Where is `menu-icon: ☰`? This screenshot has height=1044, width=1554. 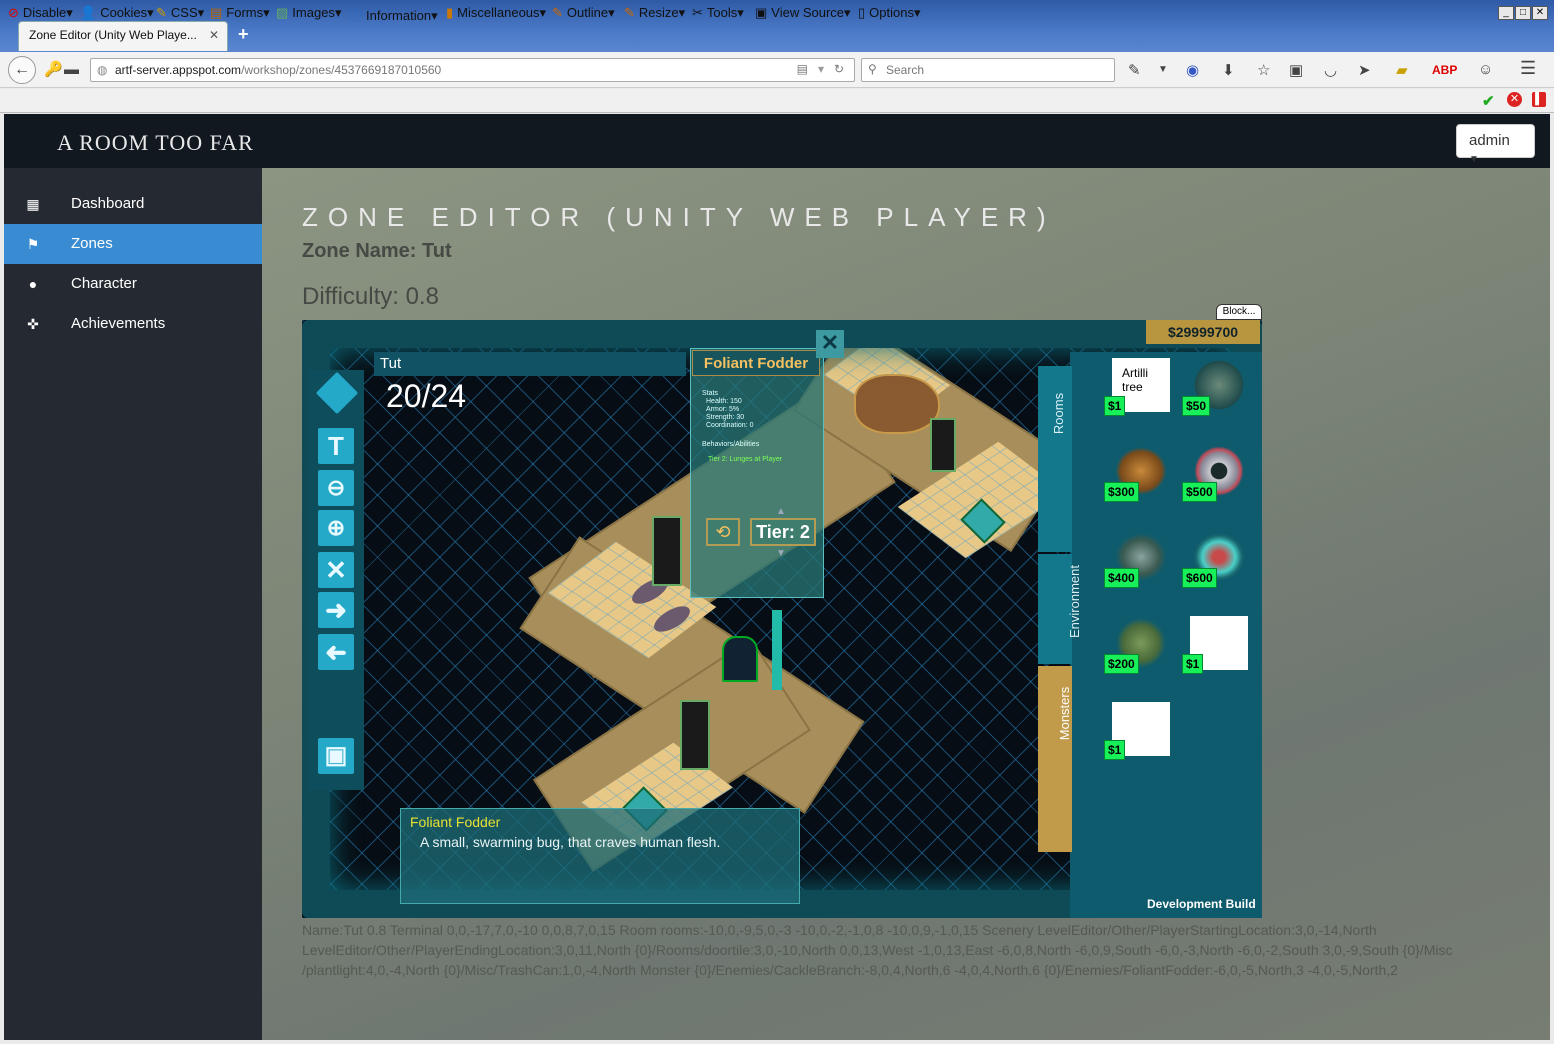
menu-icon: ☰ is located at coordinates (1528, 68).